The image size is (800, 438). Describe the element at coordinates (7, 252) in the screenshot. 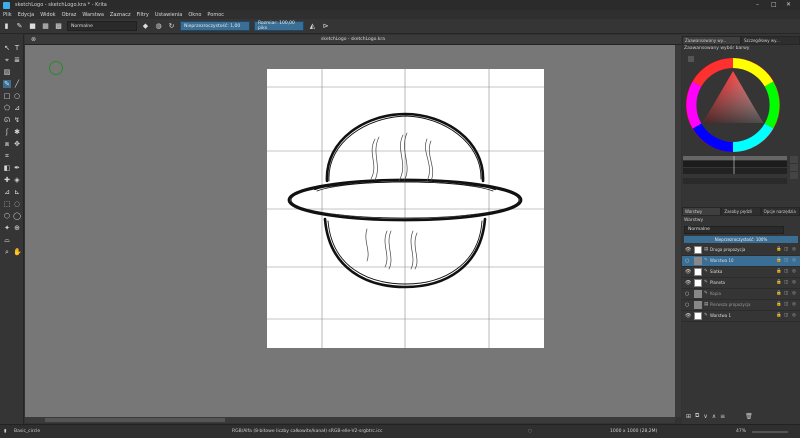

I see `zoom-tool-icon: ⌕` at that location.